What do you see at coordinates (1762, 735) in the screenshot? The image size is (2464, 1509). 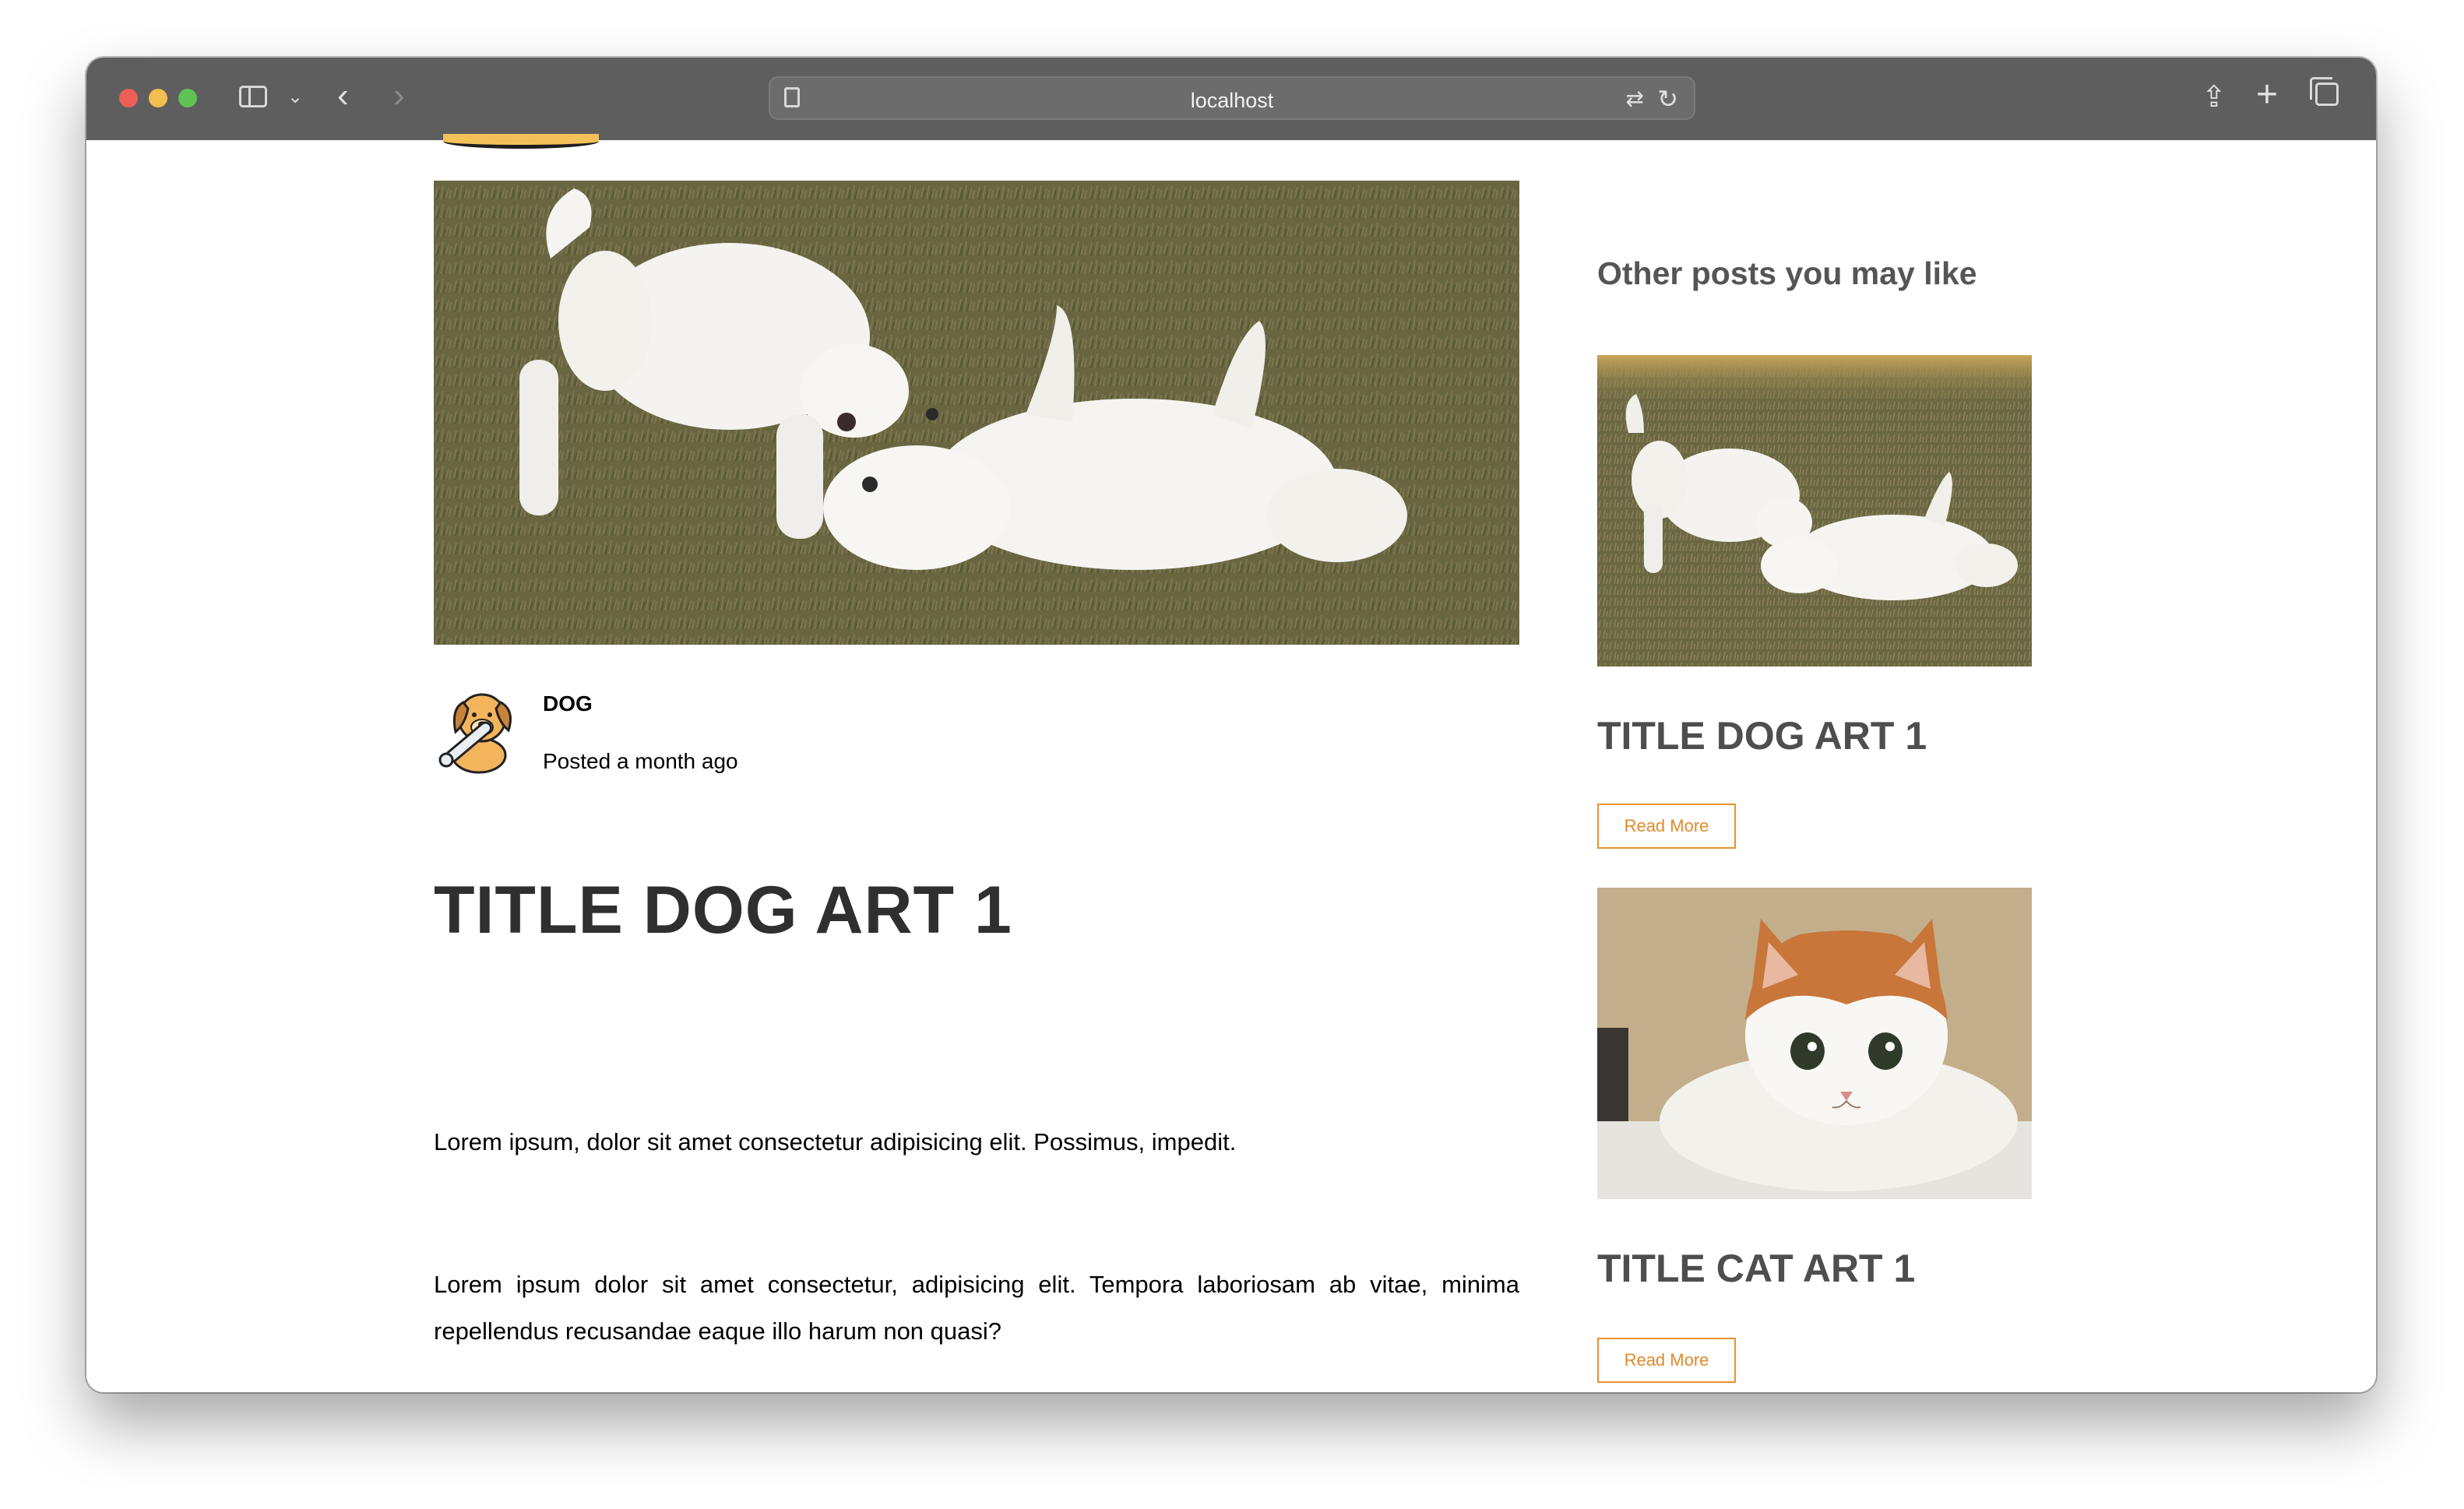 I see `related-post-title: TITLE DOG ART 1` at bounding box center [1762, 735].